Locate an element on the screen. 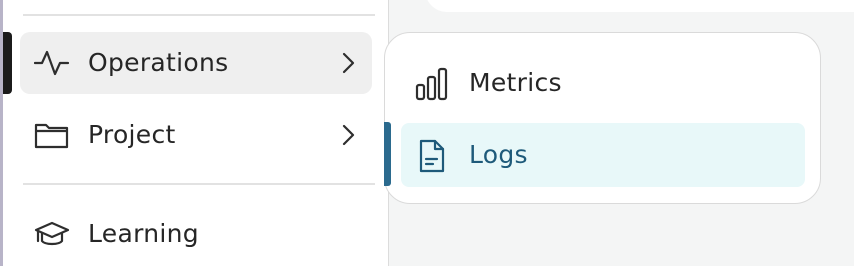 This screenshot has height=266, width=854. sidebar-item-operations: Operations is located at coordinates (196, 63).